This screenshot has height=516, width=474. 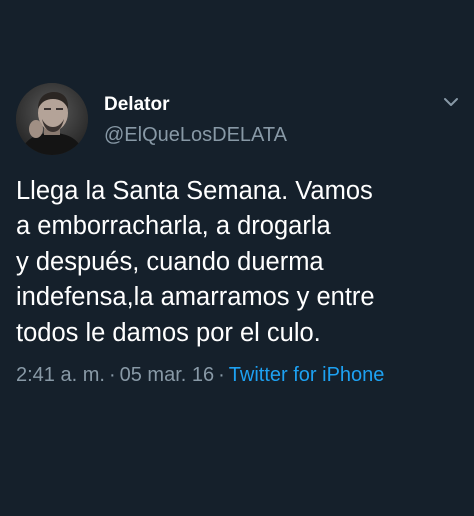 I want to click on avatar-photo-icon, so click(x=52, y=119).